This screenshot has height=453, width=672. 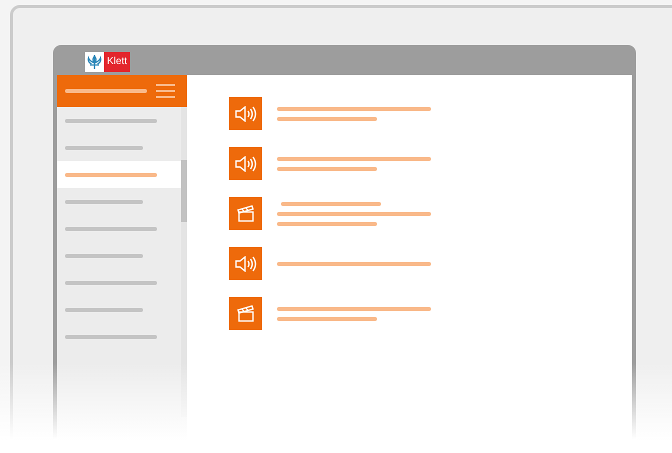 I want to click on sidebar-item, so click(x=119, y=174).